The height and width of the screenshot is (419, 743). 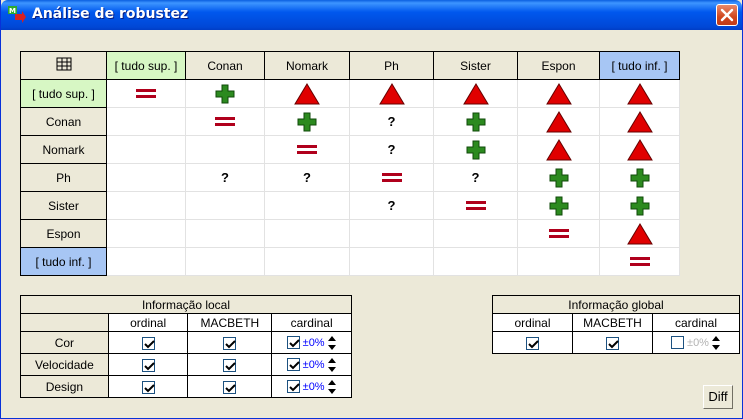 What do you see at coordinates (63, 93) in the screenshot?
I see `row-header: [ tudo sup. ]` at bounding box center [63, 93].